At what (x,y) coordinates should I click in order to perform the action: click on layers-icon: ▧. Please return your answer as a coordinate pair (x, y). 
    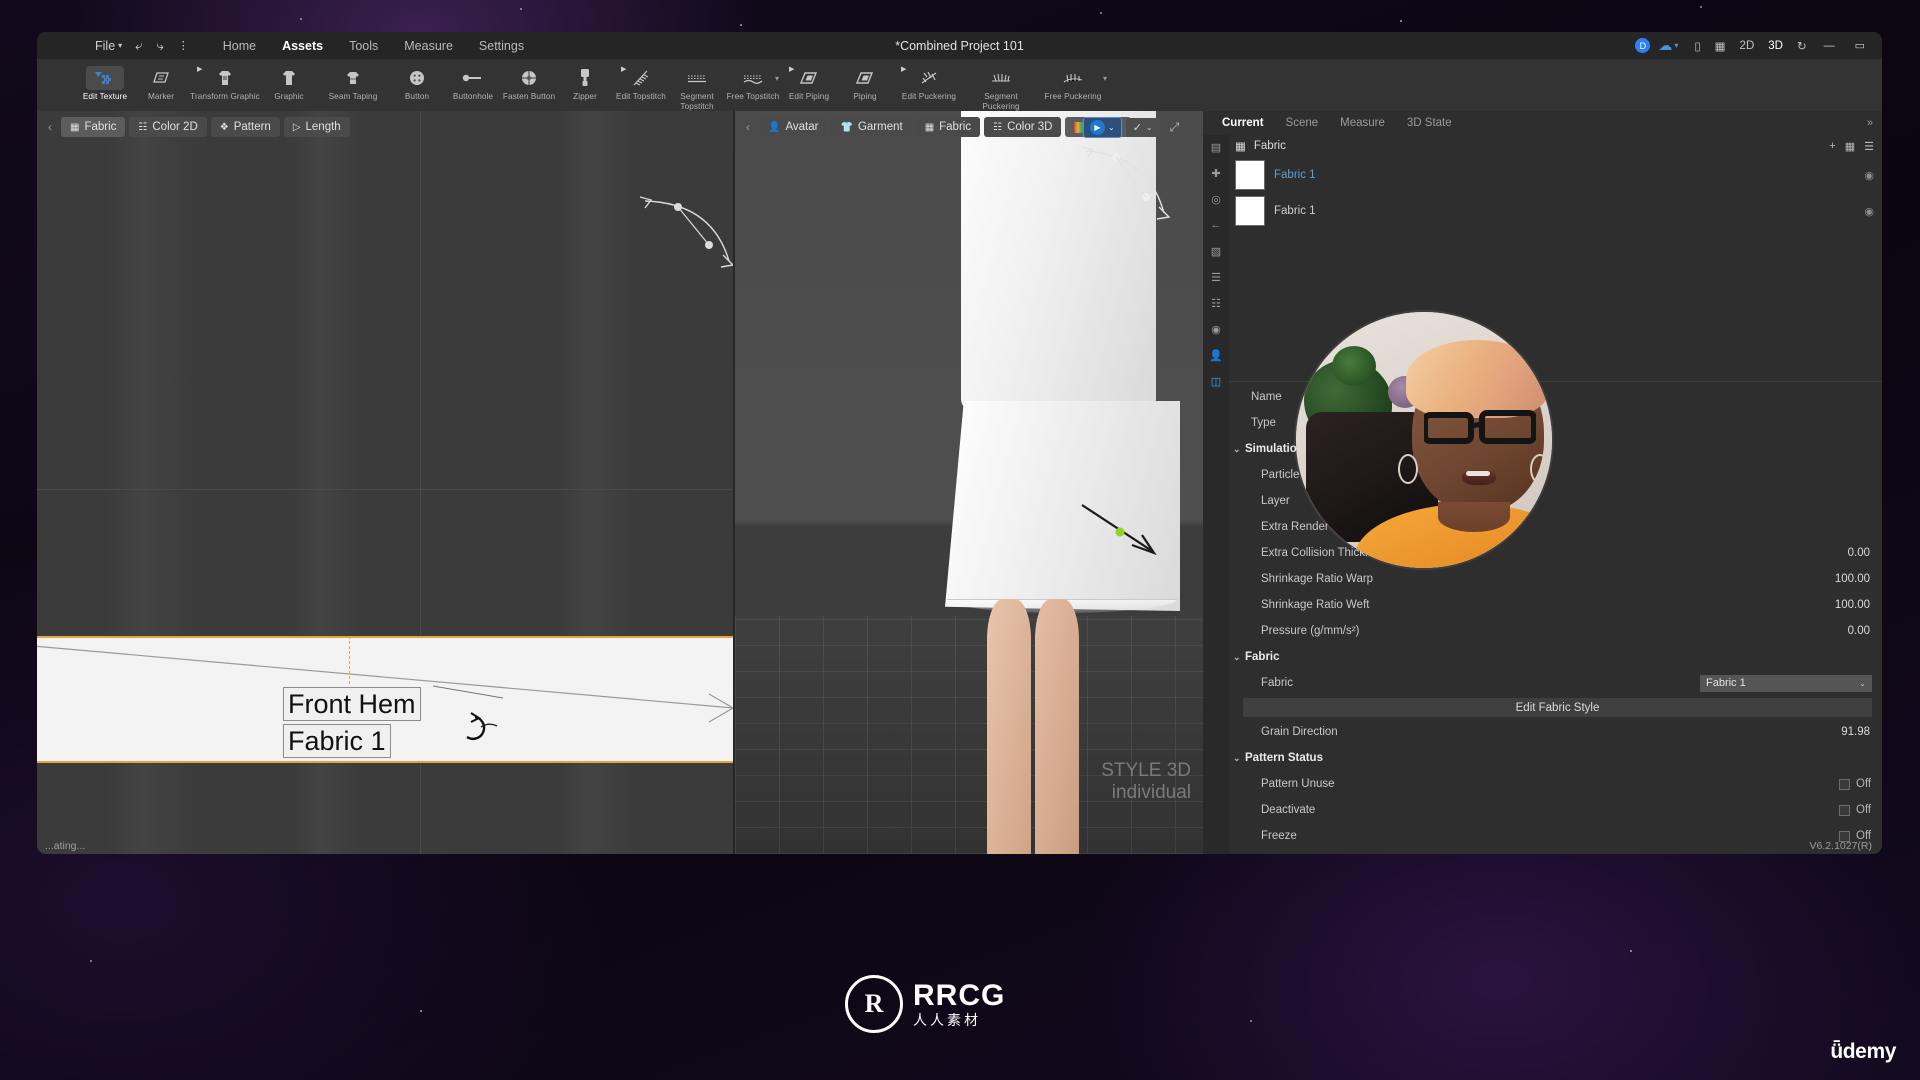
    Looking at the image, I should click on (1216, 251).